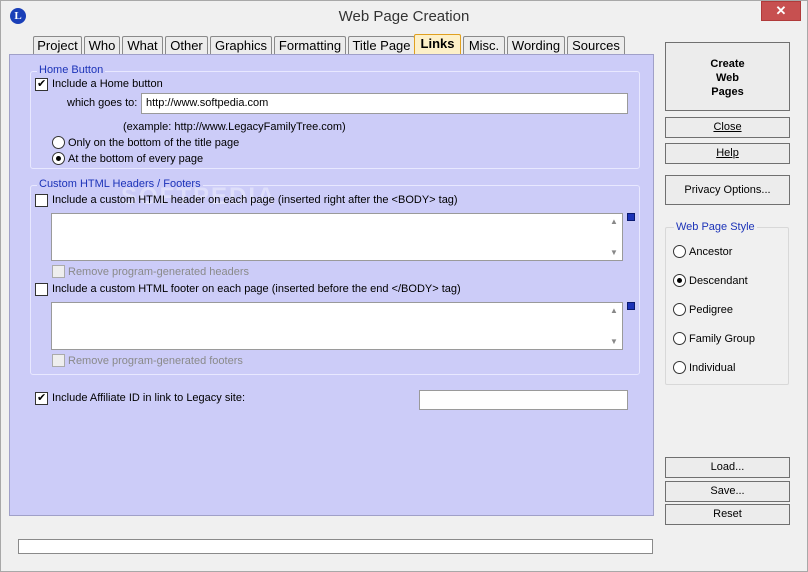 This screenshot has width=808, height=572. What do you see at coordinates (335, 546) in the screenshot?
I see `status-bar` at bounding box center [335, 546].